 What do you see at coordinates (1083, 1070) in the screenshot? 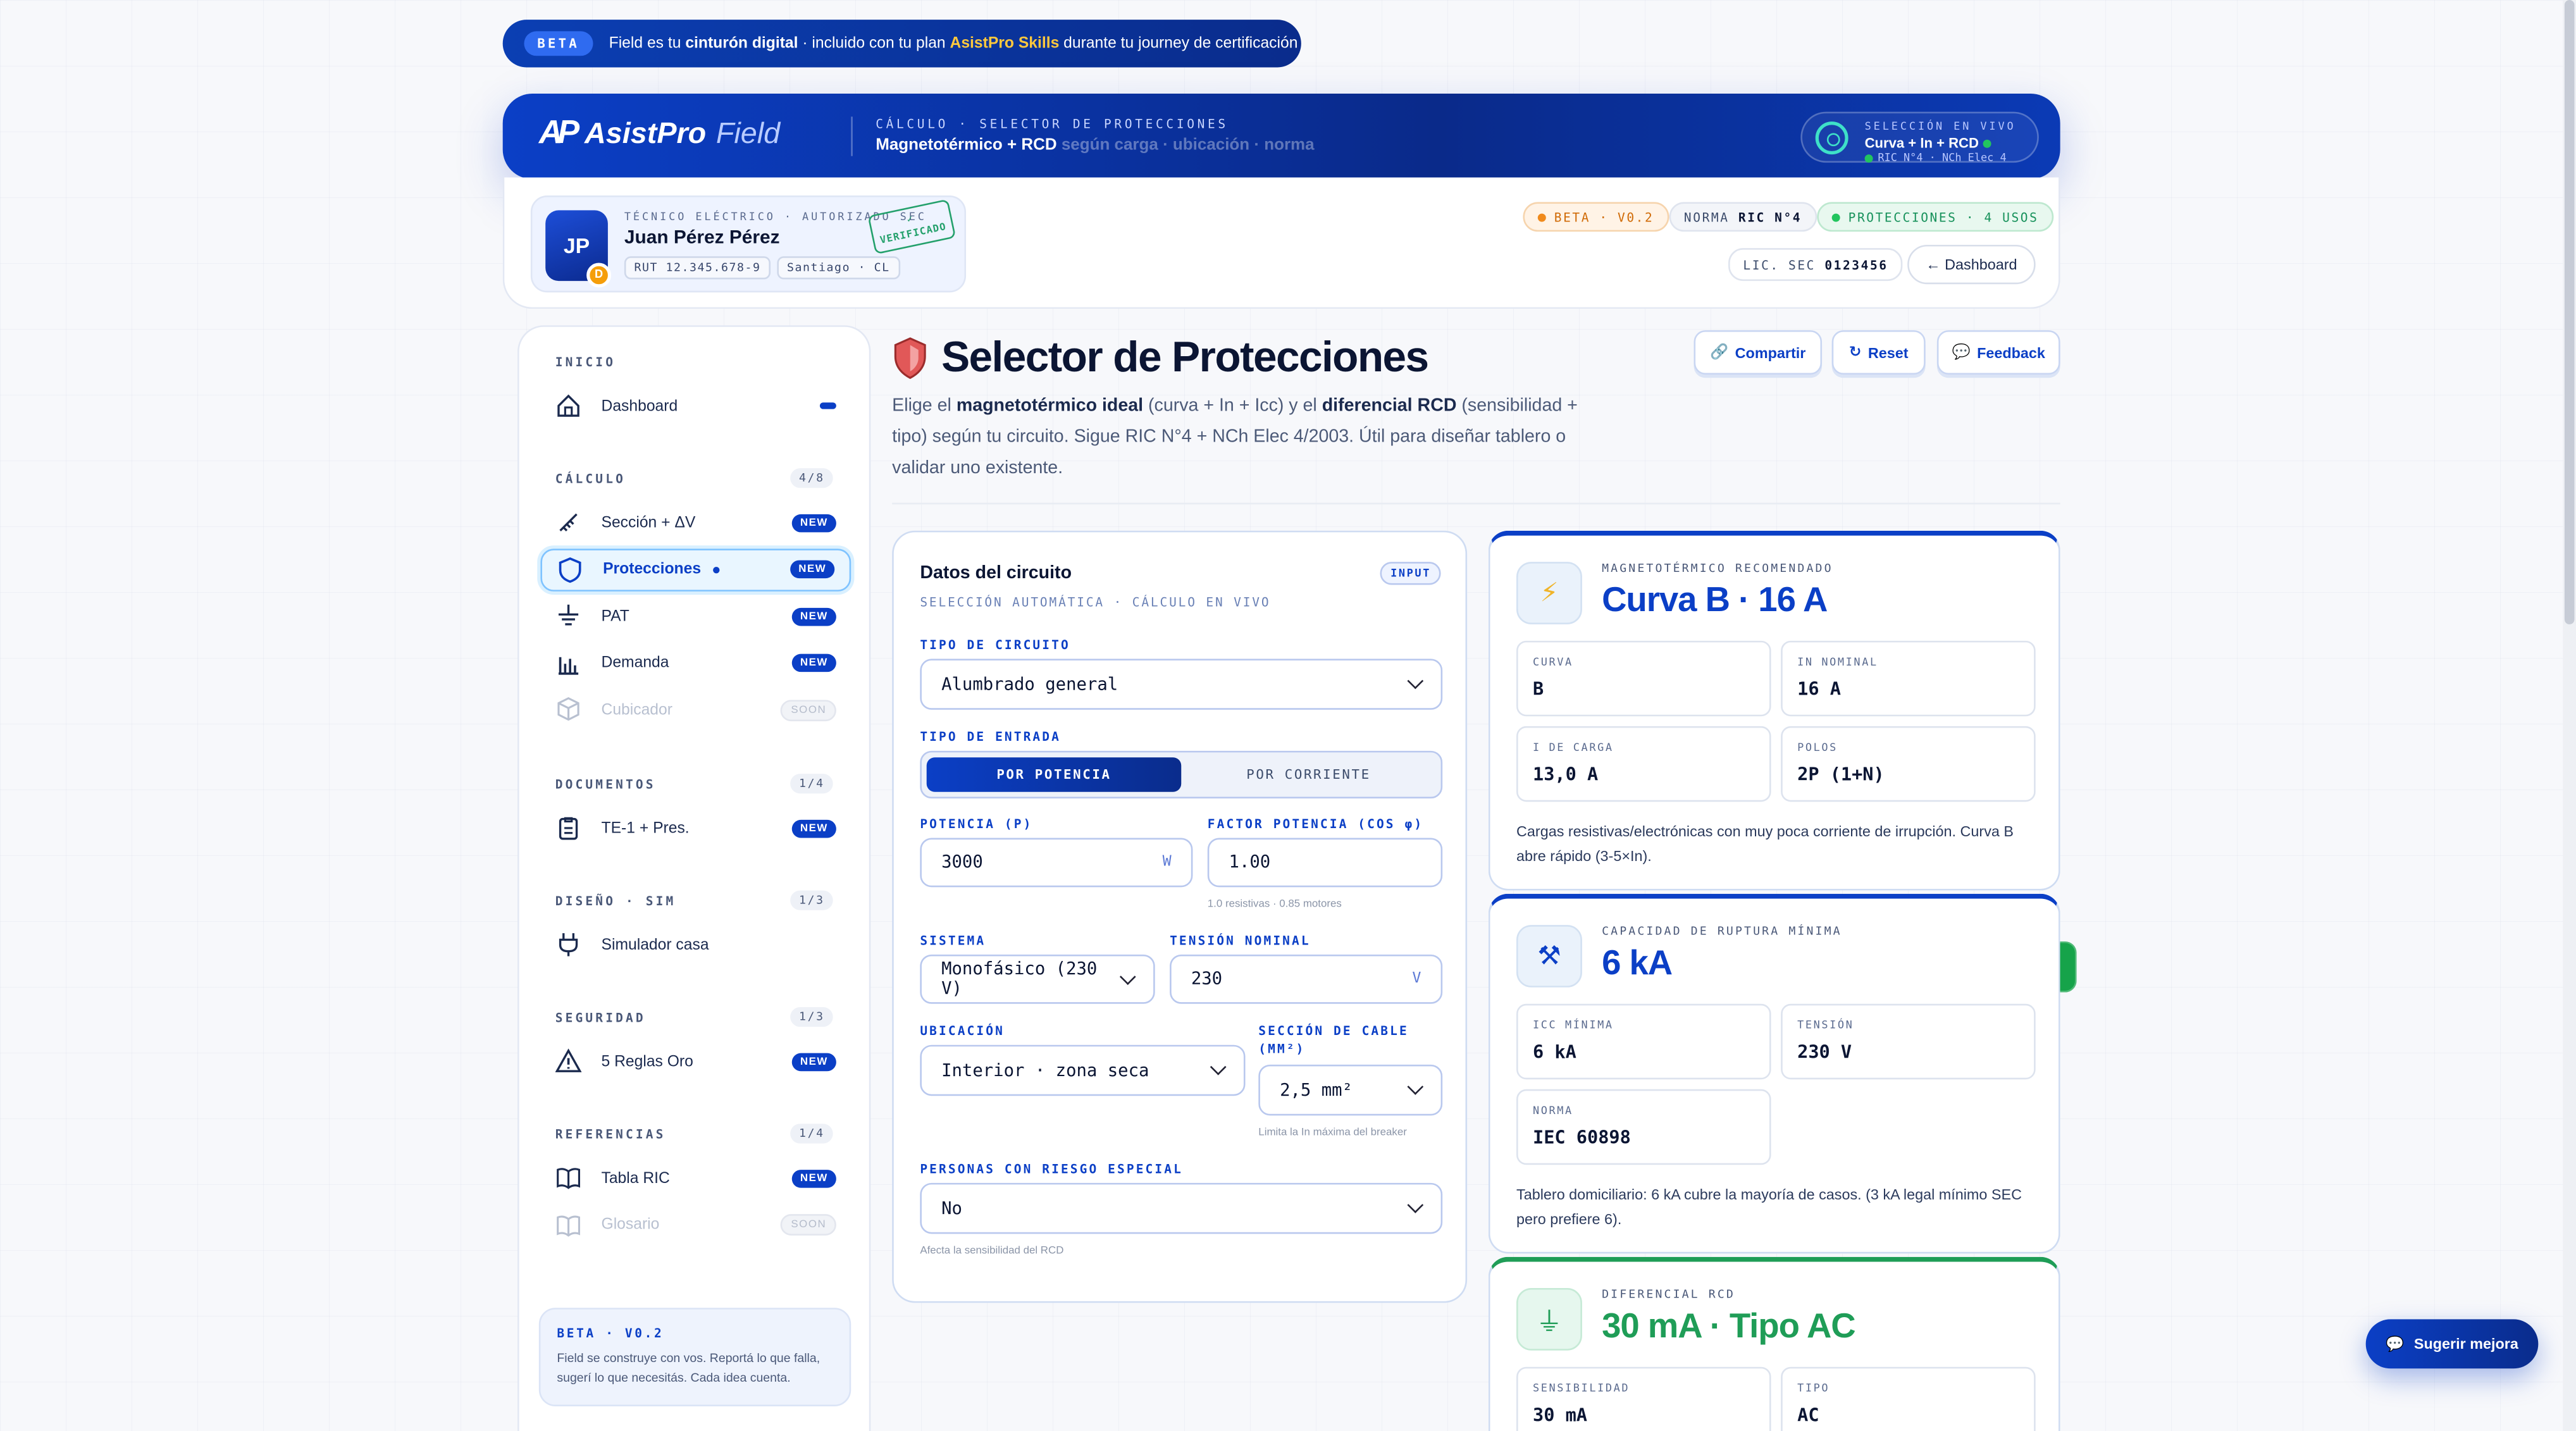
I see `ubicacion-select: Interior · zona seca` at bounding box center [1083, 1070].